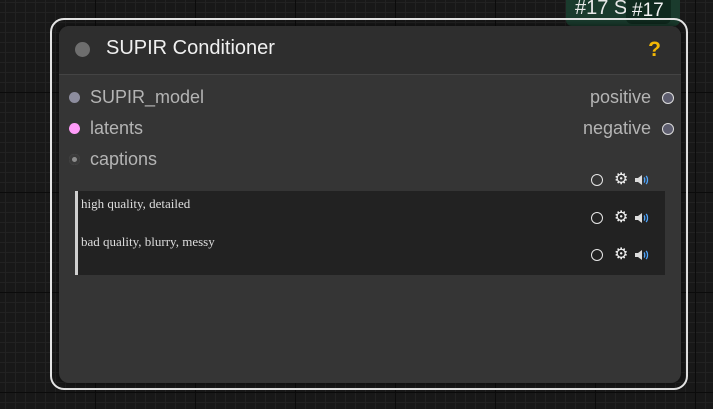  What do you see at coordinates (209, 128) in the screenshot?
I see `input-slot-latents: latents` at bounding box center [209, 128].